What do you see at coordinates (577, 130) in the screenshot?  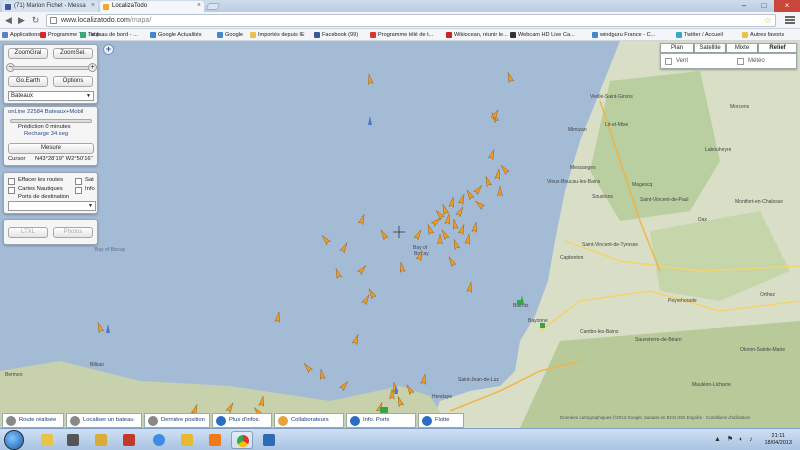 I see `city-label: Mimizan` at bounding box center [577, 130].